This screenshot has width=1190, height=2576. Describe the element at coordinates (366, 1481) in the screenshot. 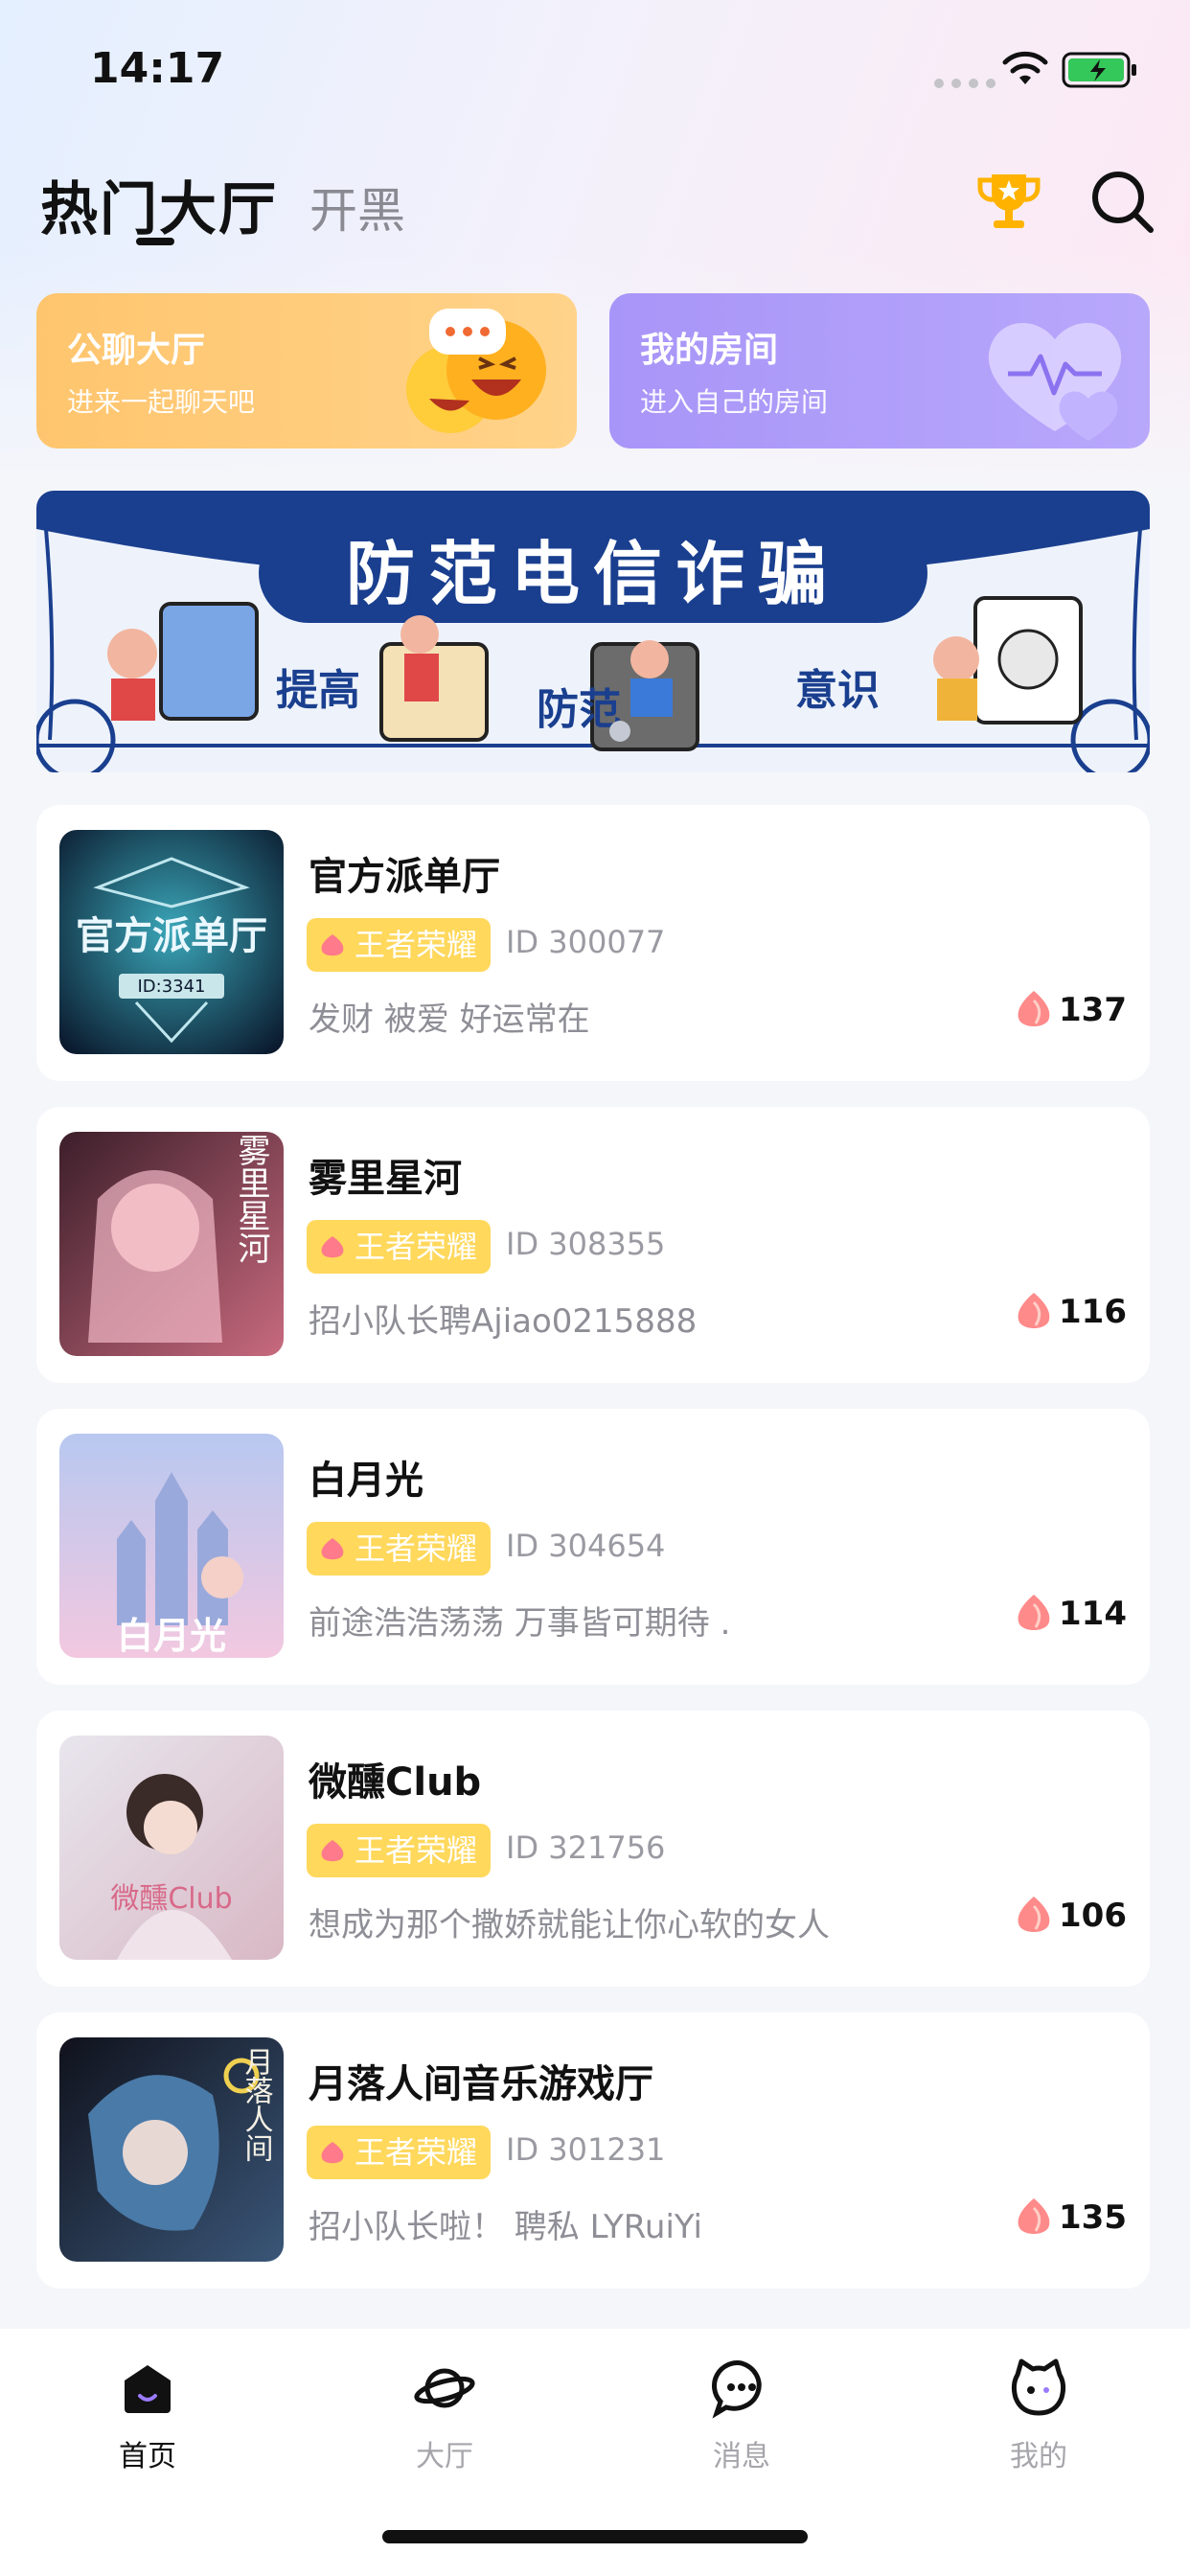

I see `room-name: 白月光` at that location.